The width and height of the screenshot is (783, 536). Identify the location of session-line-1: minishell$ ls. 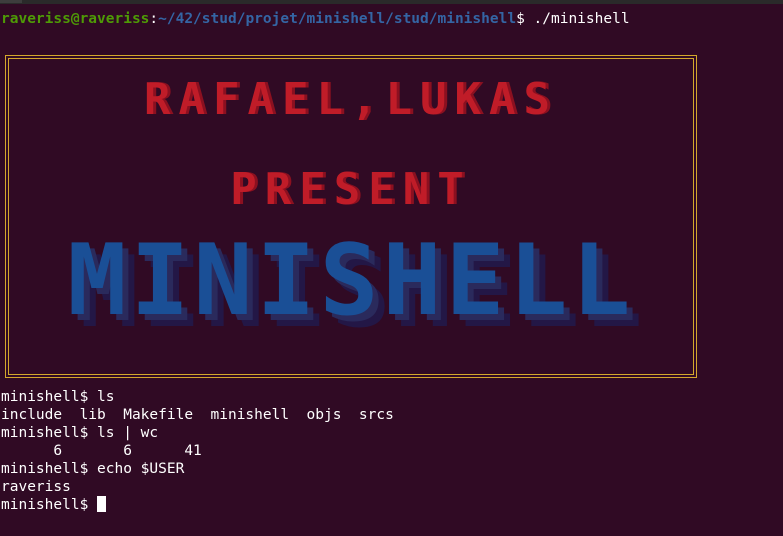
(58, 397).